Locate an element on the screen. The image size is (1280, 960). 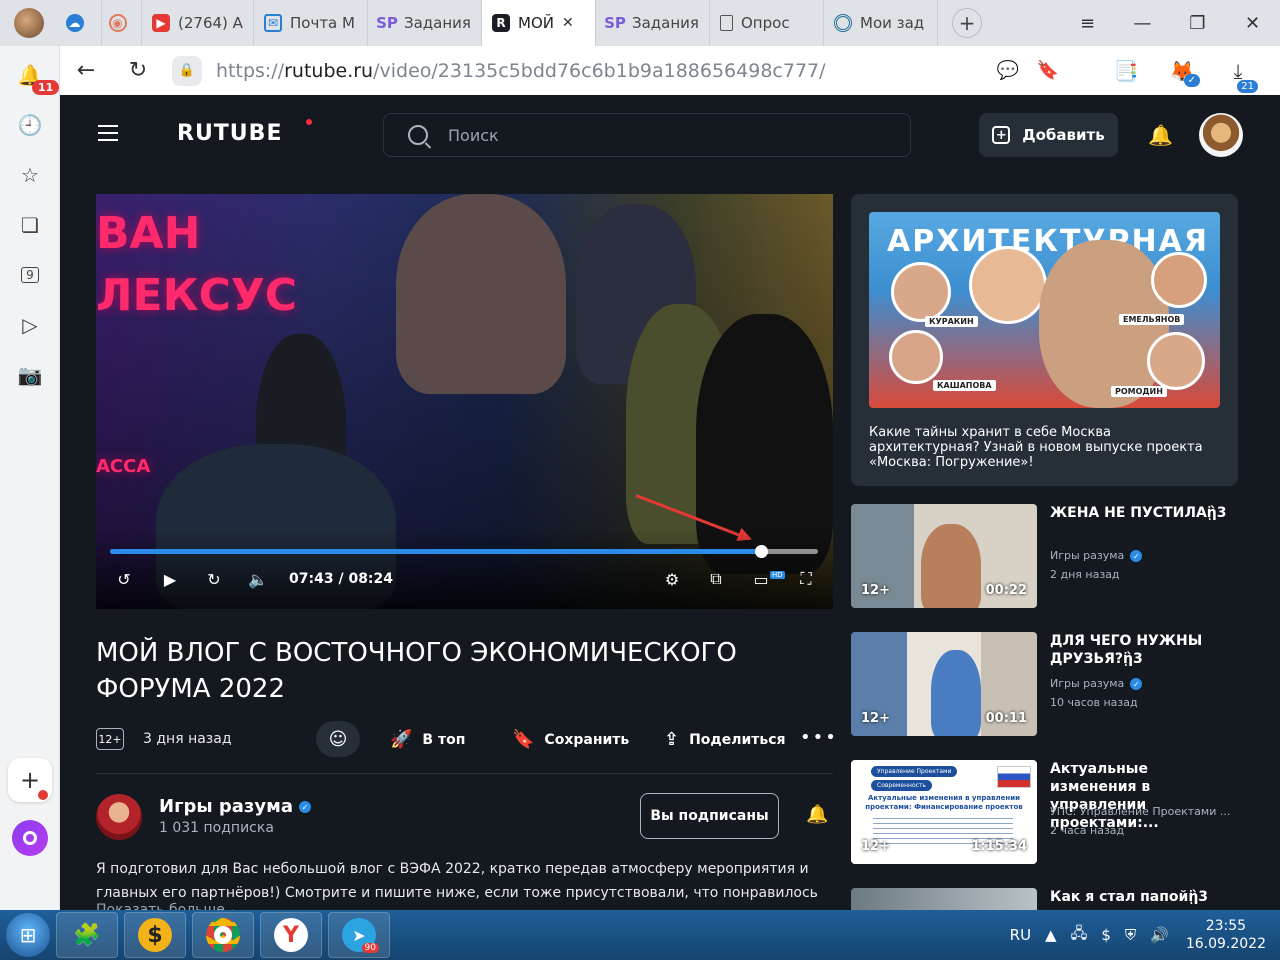
profile-avatar is located at coordinates (29, 23).